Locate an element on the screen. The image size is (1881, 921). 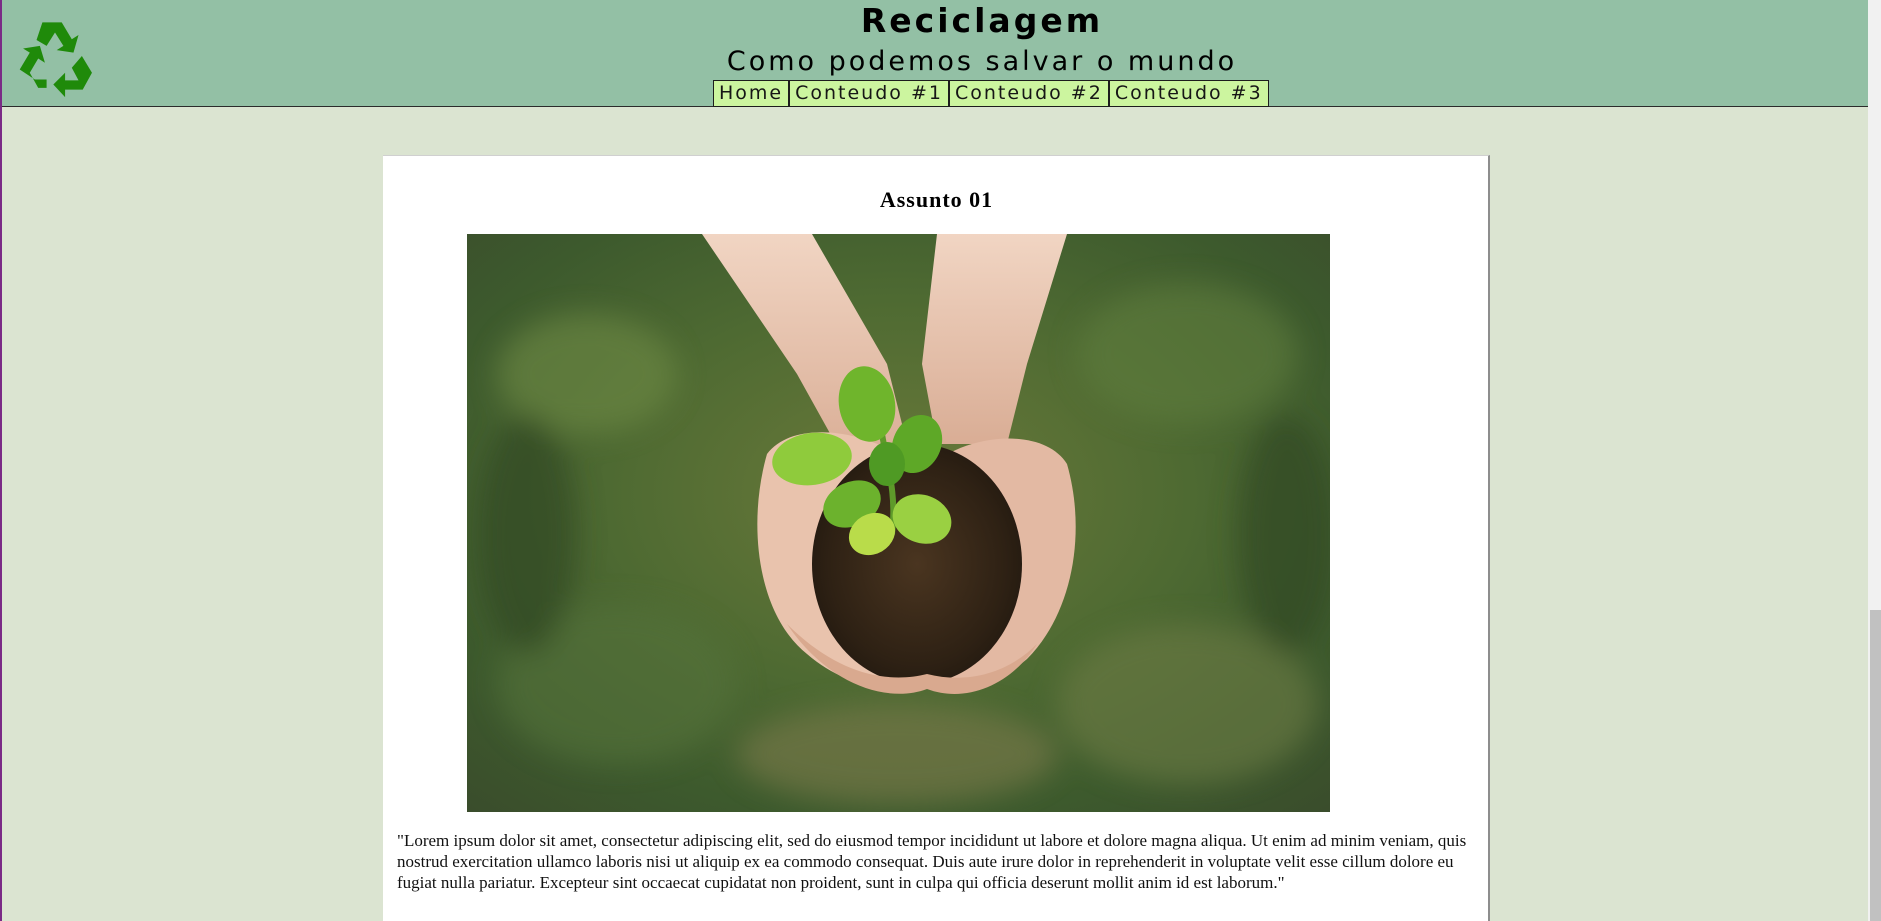
nav-conteudo-2: Conteudo #2 is located at coordinates (1028, 93).